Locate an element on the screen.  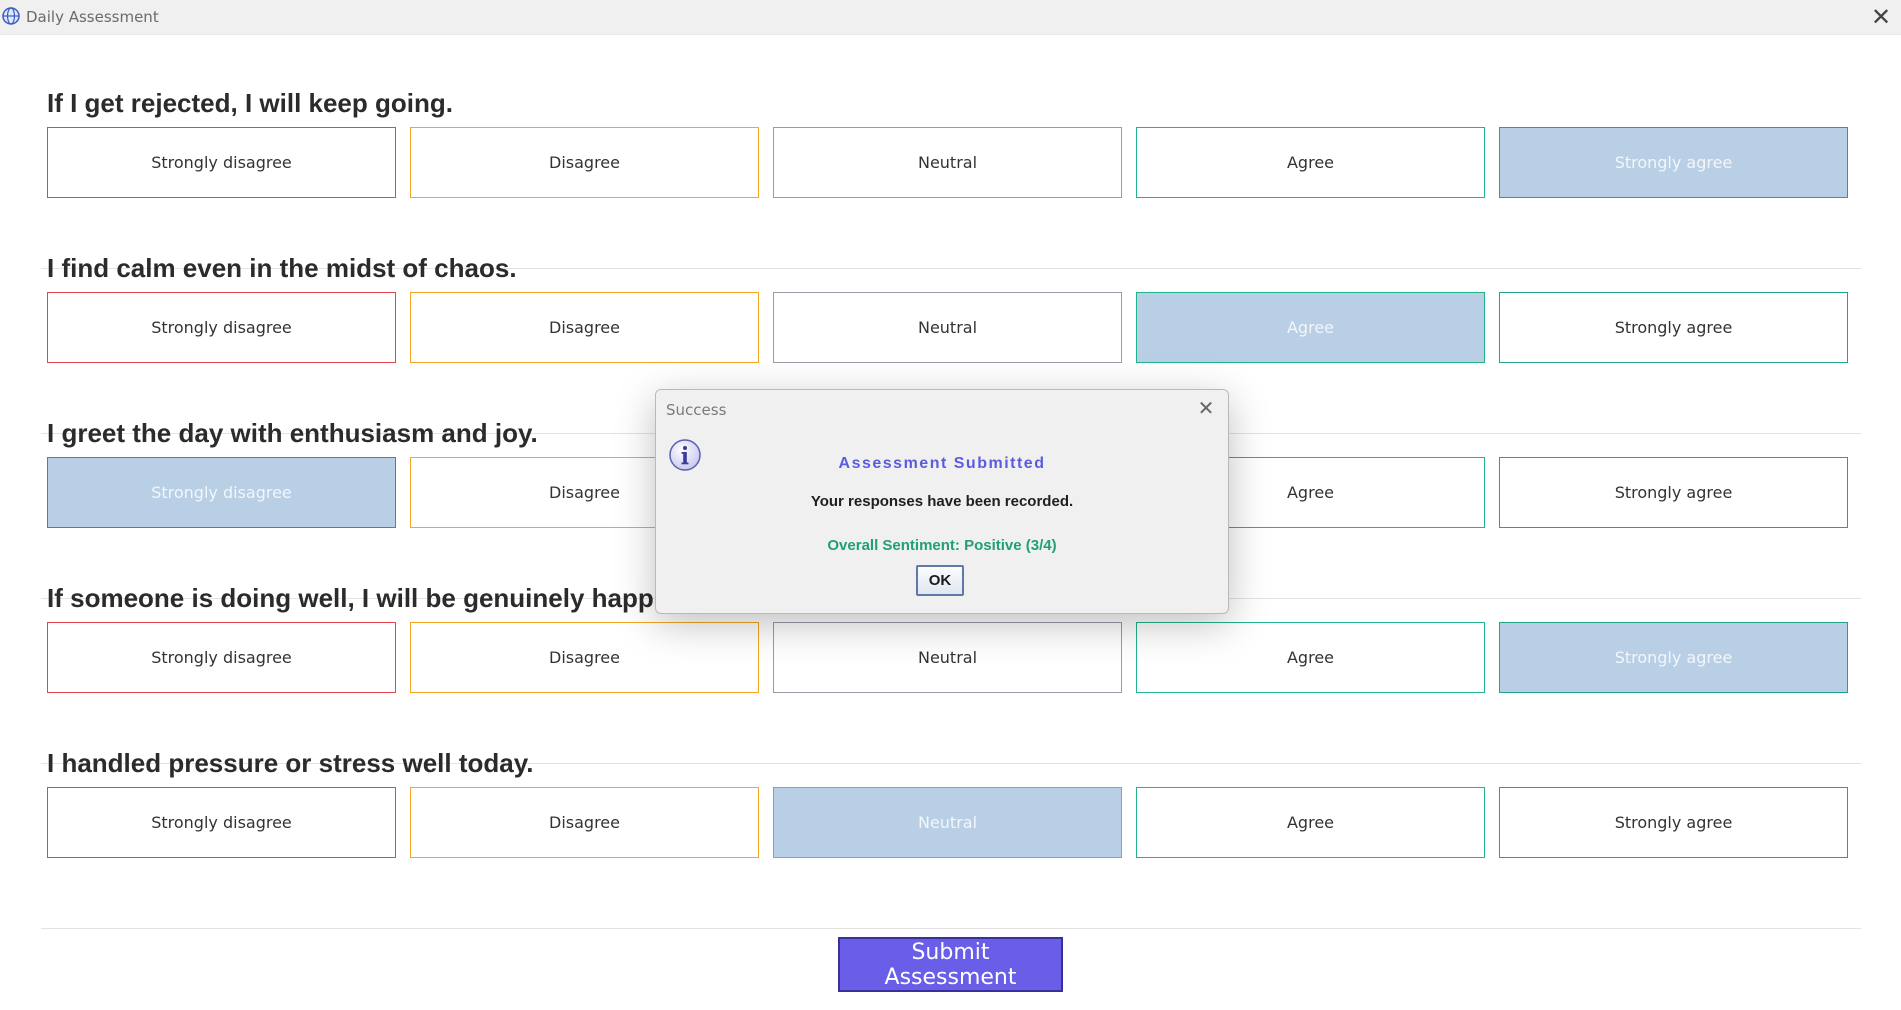
globe-icon is located at coordinates (11, 16).